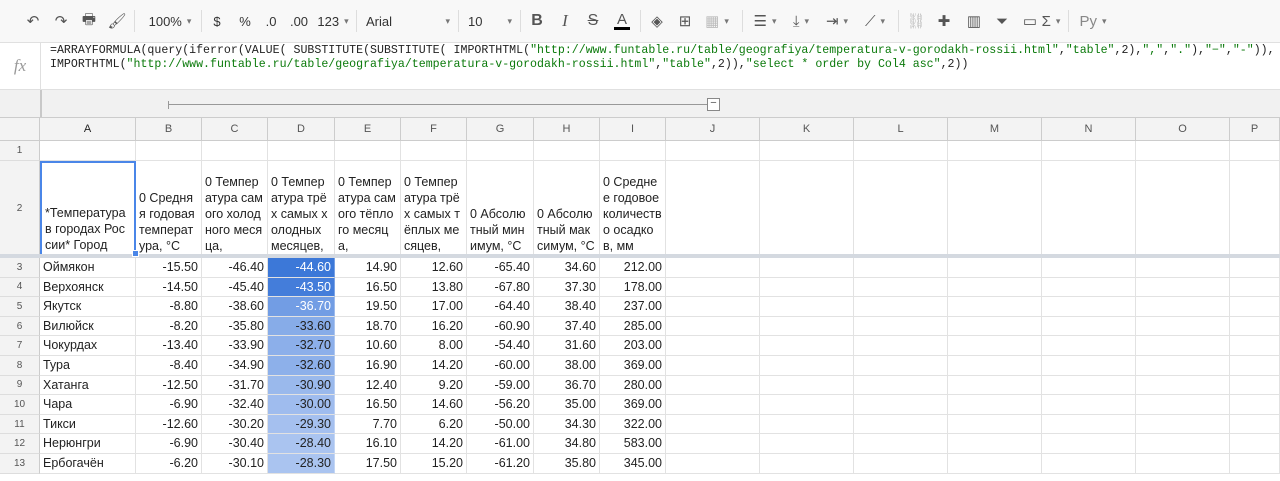 The width and height of the screenshot is (1280, 481). Describe the element at coordinates (20, 307) in the screenshot. I see `row-header: 5` at that location.